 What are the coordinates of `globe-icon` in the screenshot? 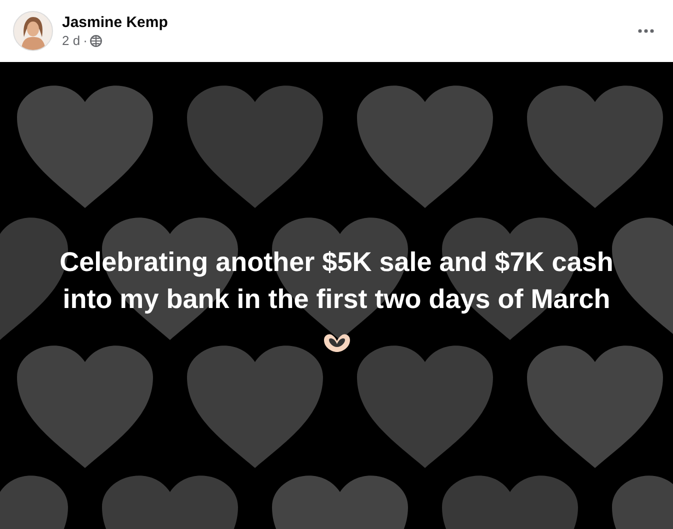 It's located at (96, 40).